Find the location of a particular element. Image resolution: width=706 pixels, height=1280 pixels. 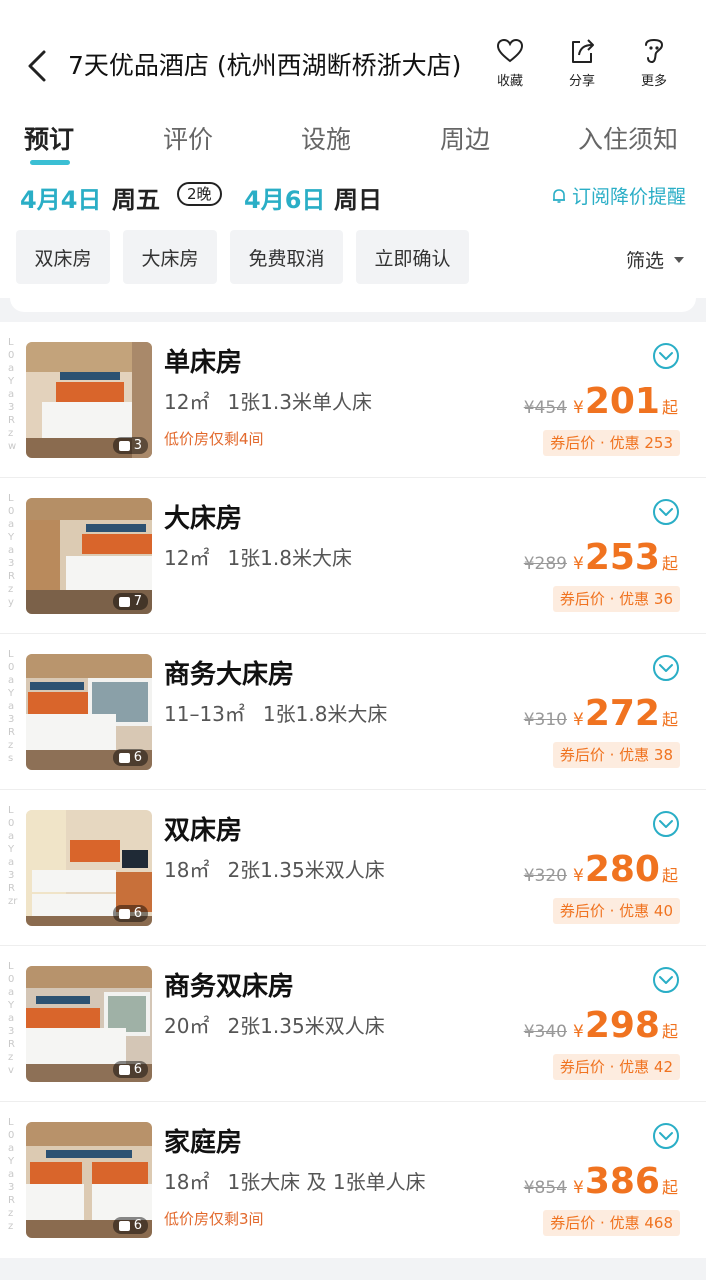

low-price-note: 低价房仅剩3间 is located at coordinates (214, 1219).